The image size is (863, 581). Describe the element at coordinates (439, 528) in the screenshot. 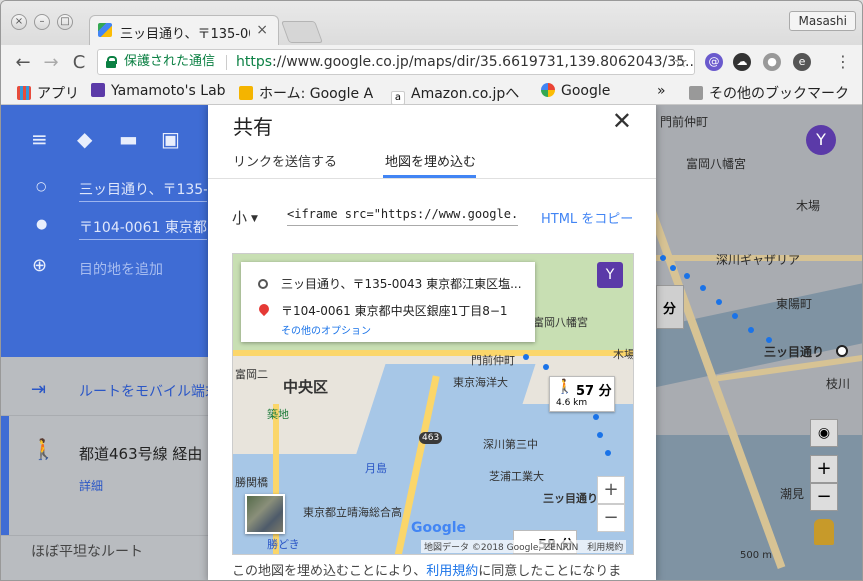

I see `google-logo: Google` at that location.